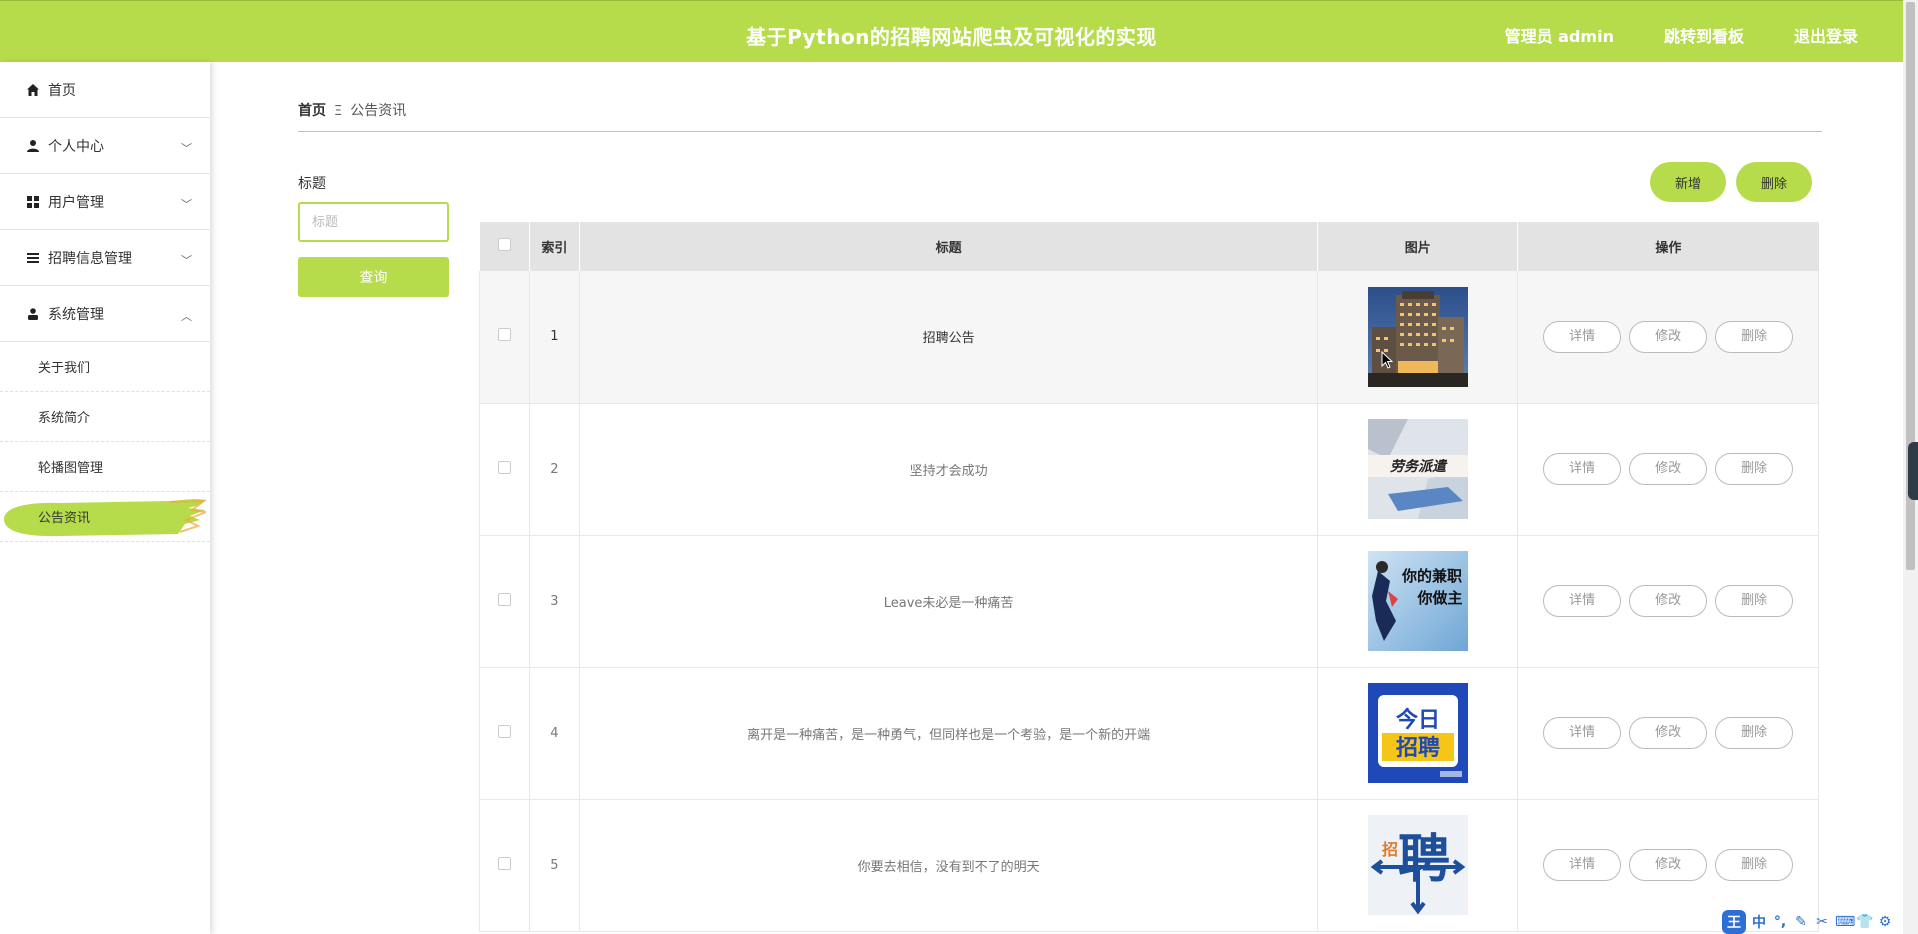 The image size is (1918, 934). Describe the element at coordinates (1559, 35) in the screenshot. I see `admin-link: 管理员 admin` at that location.